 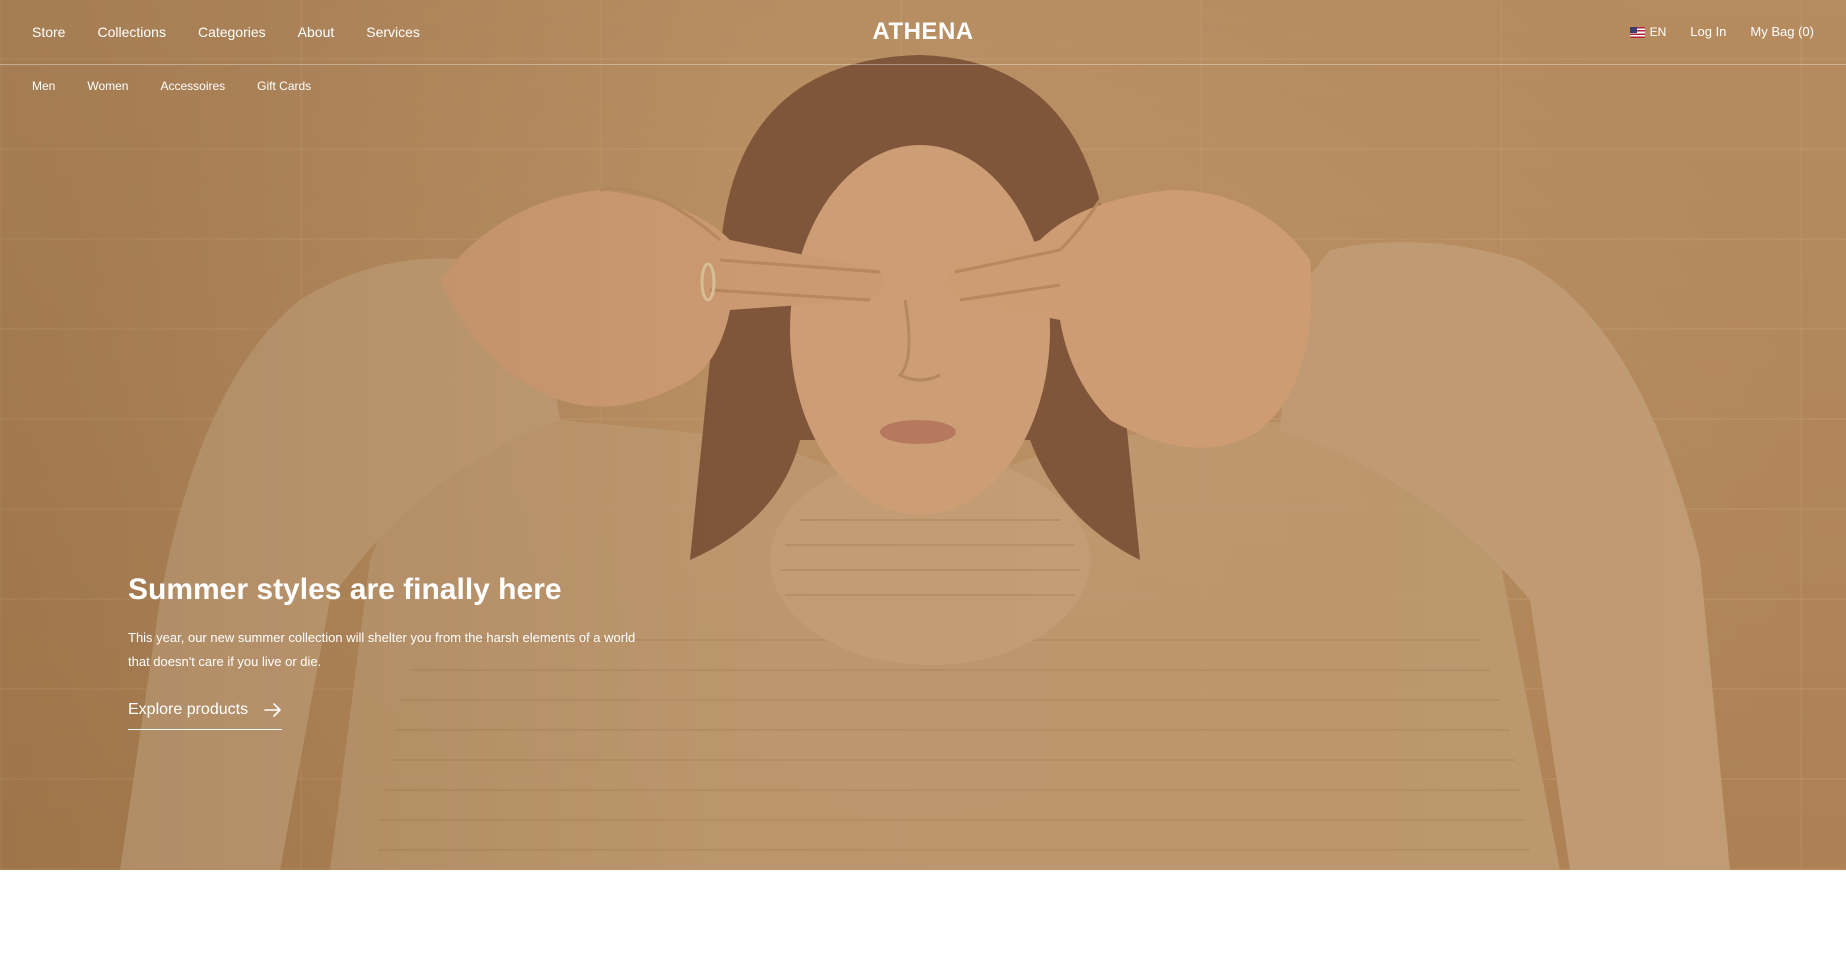 What do you see at coordinates (1708, 32) in the screenshot?
I see `login-link: Log In` at bounding box center [1708, 32].